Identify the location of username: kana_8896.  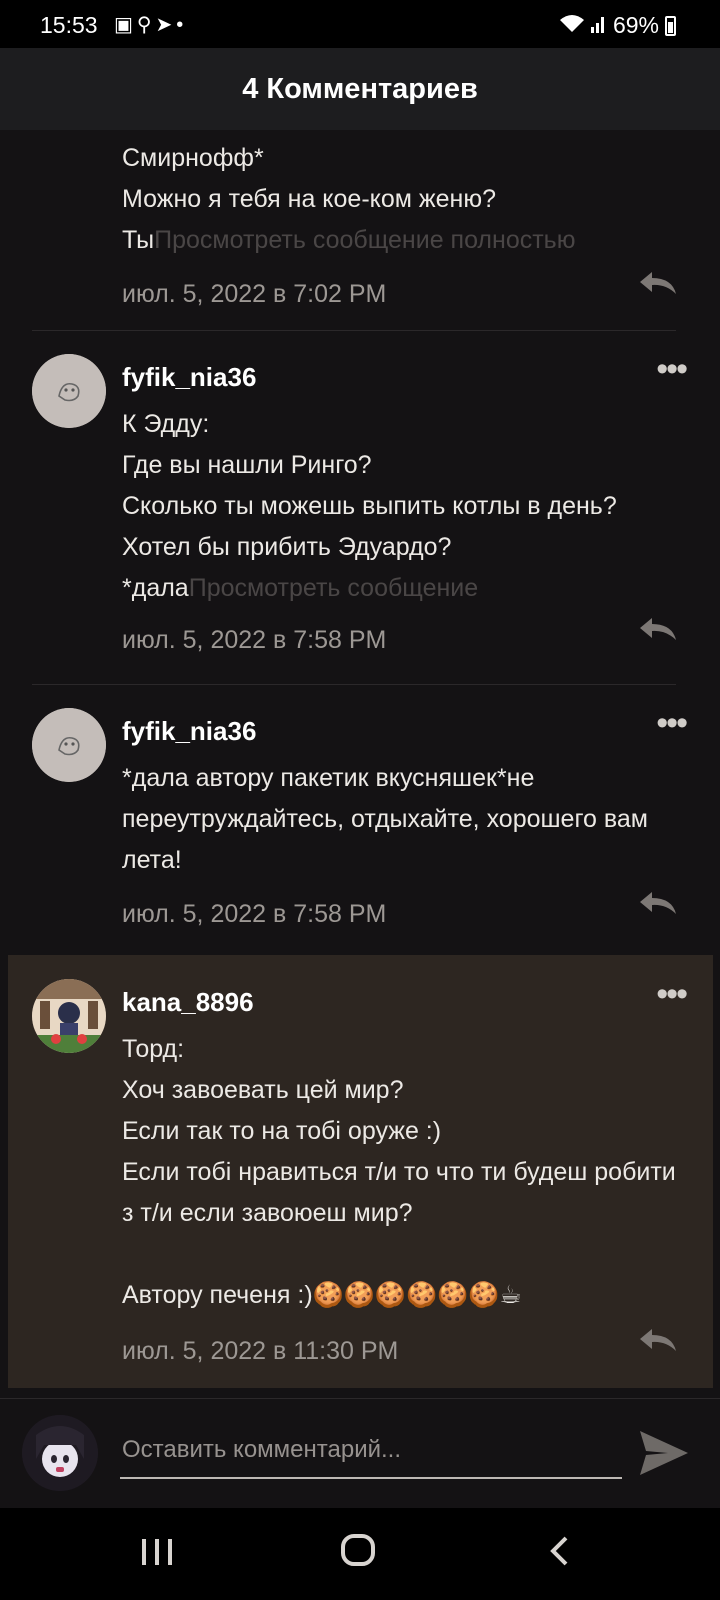
(188, 1002).